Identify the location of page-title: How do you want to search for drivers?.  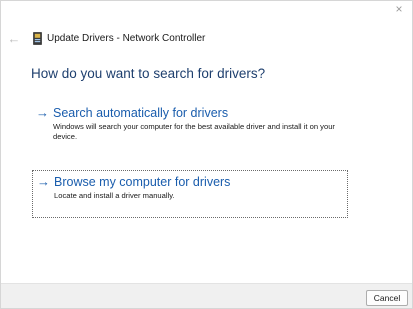
(148, 73).